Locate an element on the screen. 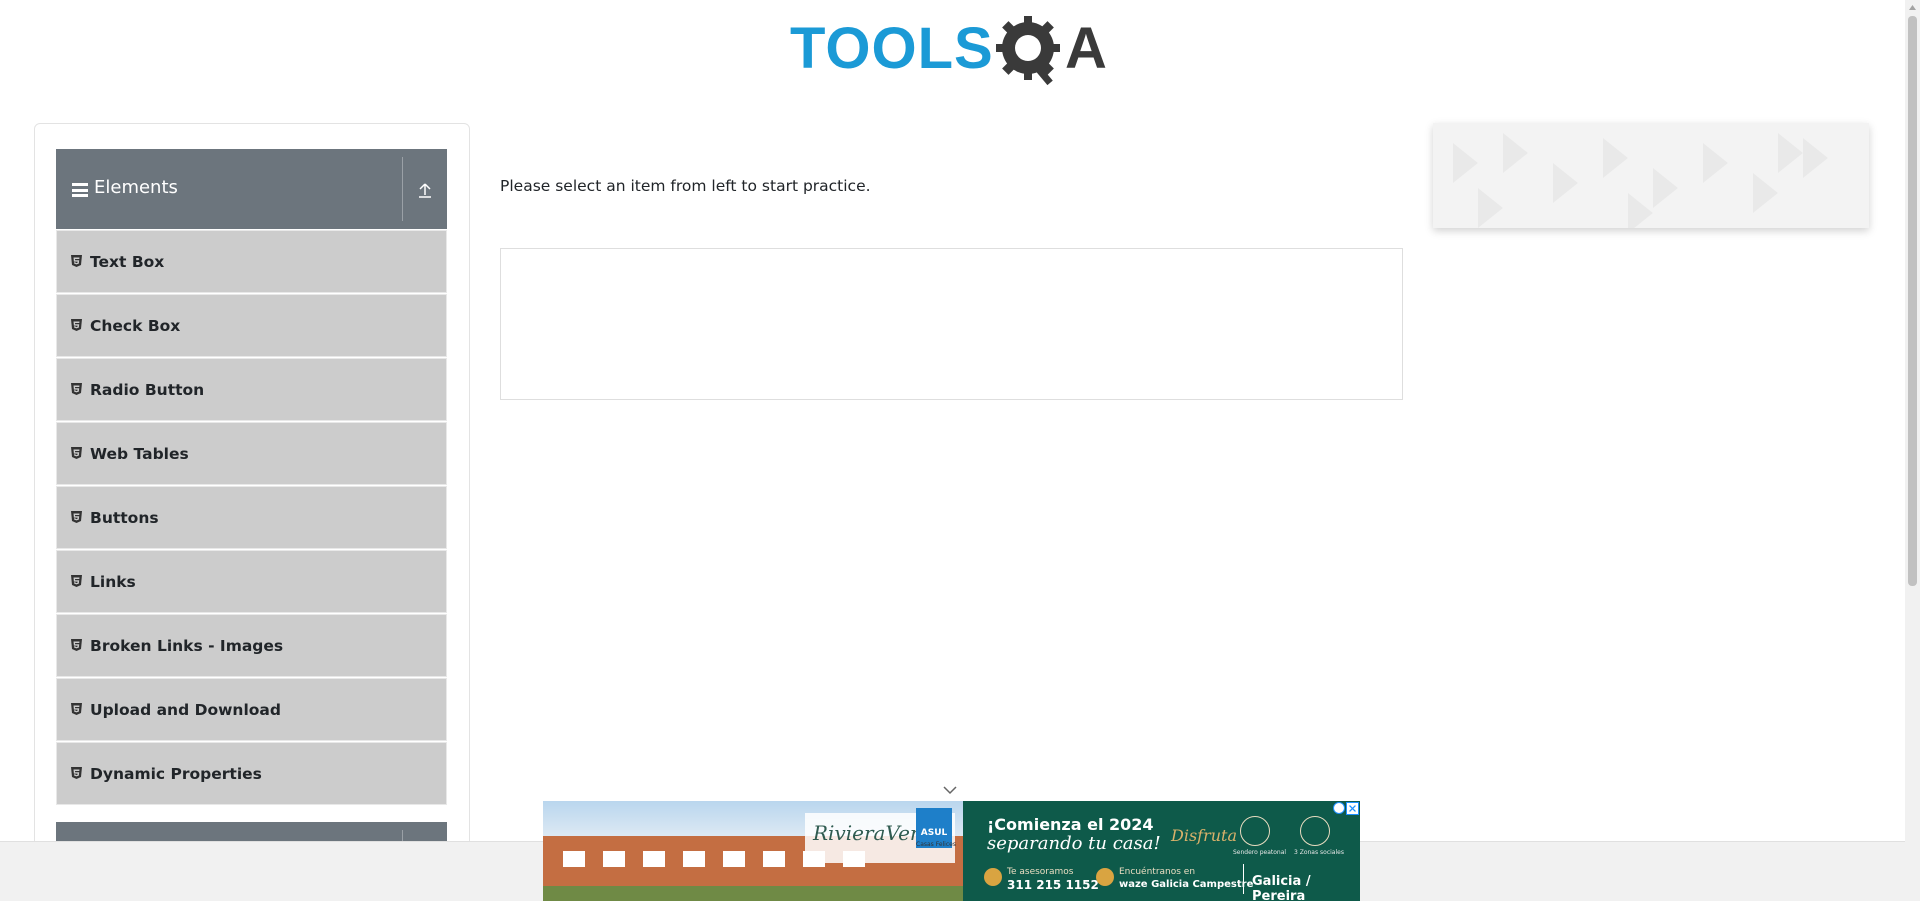 The height and width of the screenshot is (901, 1920). ad-asul-subtitle: Casas Felices is located at coordinates (936, 844).